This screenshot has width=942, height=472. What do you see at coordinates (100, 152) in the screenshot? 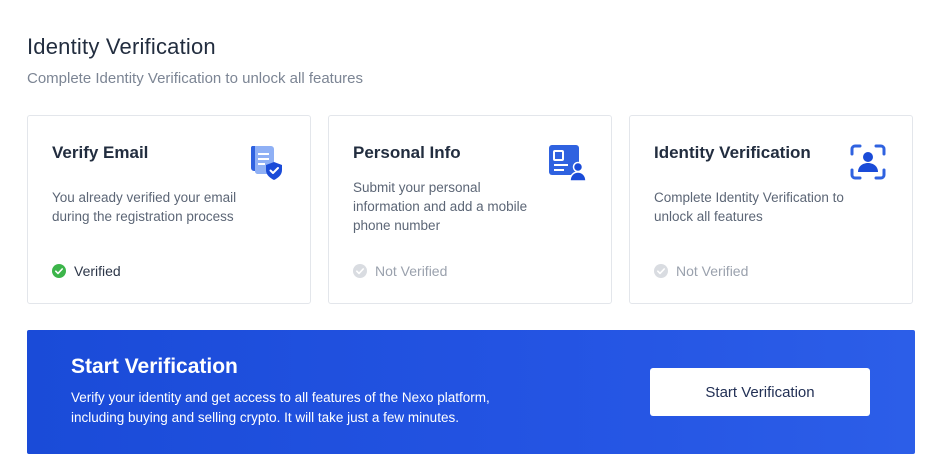
I see `card-title: Verify Email` at bounding box center [100, 152].